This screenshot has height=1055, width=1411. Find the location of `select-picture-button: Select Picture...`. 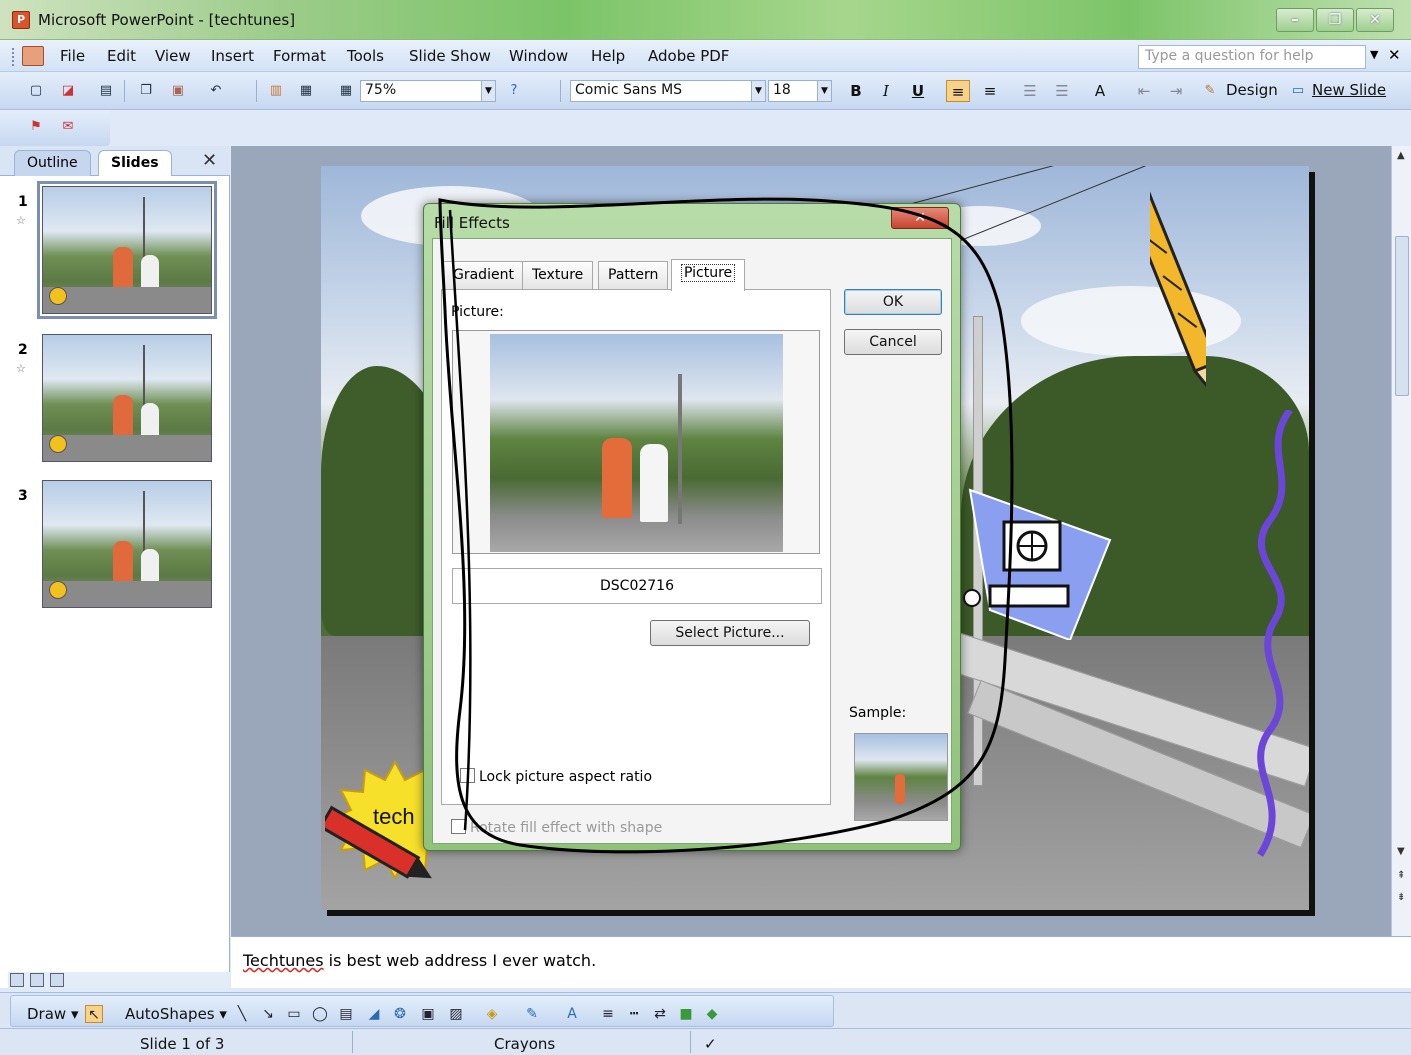

select-picture-button: Select Picture... is located at coordinates (730, 633).